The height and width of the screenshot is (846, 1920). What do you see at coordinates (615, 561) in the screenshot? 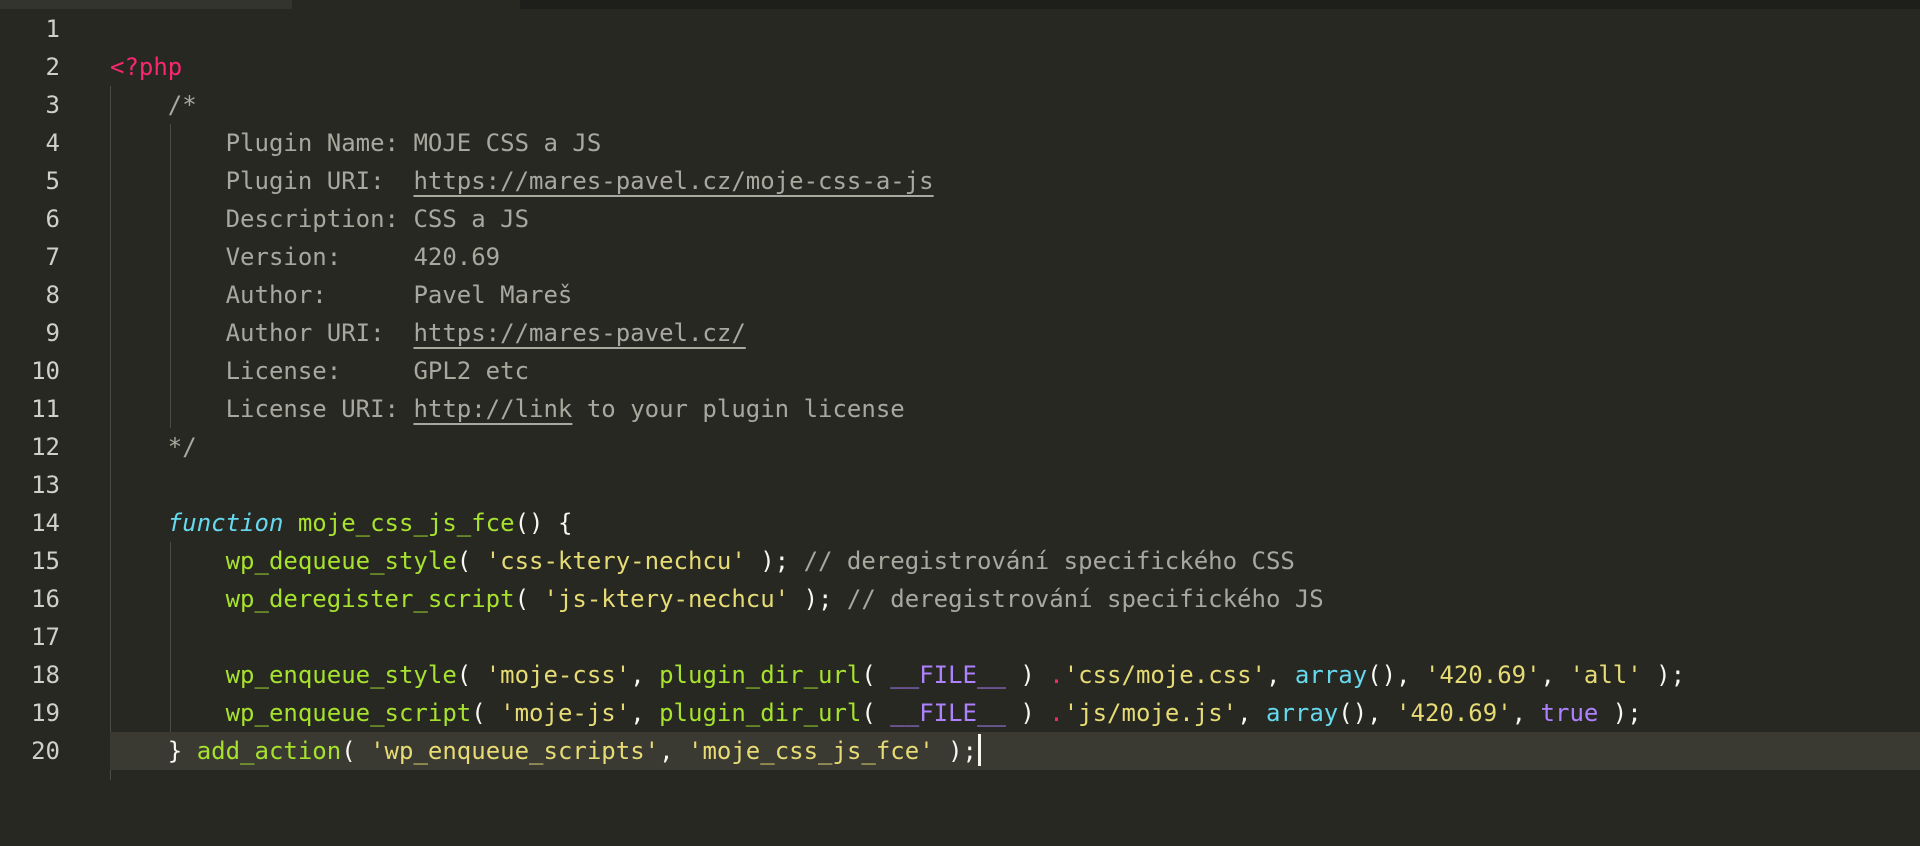
I see `string-literal: 'css-ktery-nechcu'` at bounding box center [615, 561].